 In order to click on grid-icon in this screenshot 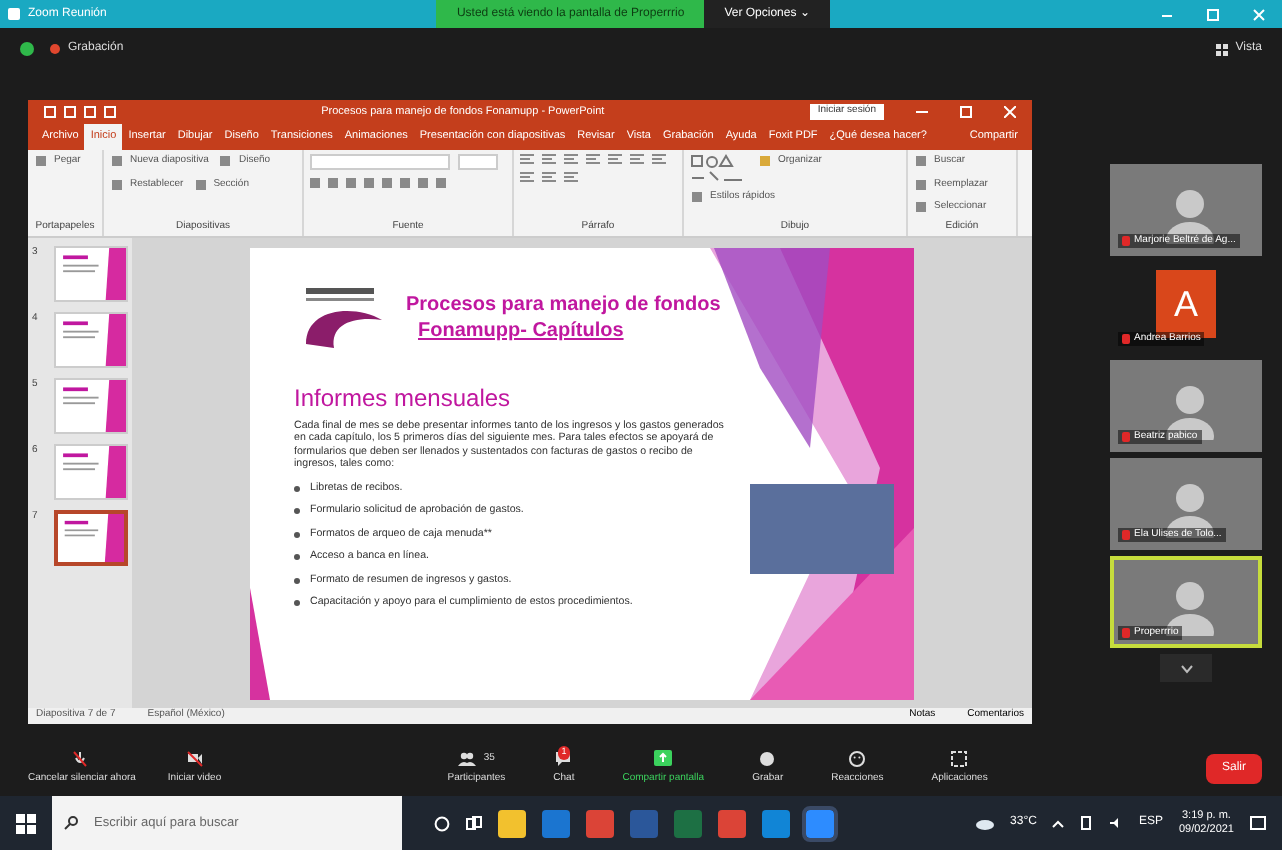, I will do `click(1221, 49)`.